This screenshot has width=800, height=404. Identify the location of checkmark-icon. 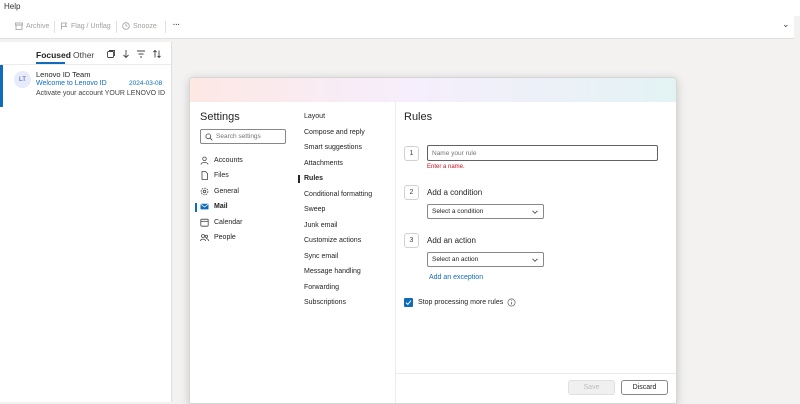
(408, 303).